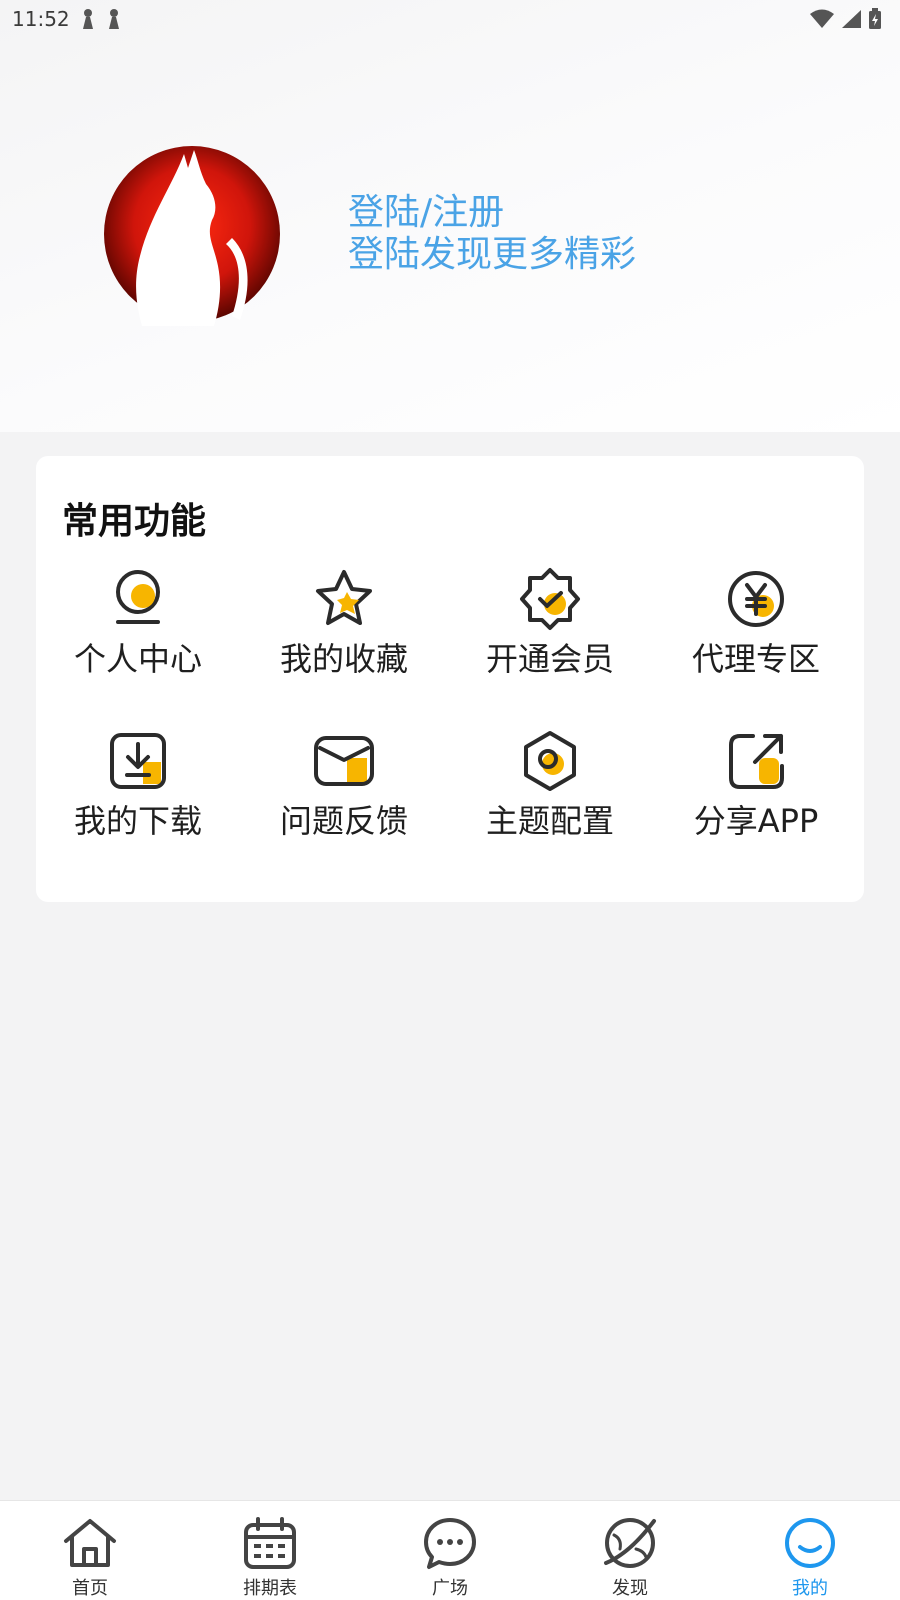 Image resolution: width=900 pixels, height=1600 pixels. I want to click on grid-item-label: 代理专区, so click(755, 659).